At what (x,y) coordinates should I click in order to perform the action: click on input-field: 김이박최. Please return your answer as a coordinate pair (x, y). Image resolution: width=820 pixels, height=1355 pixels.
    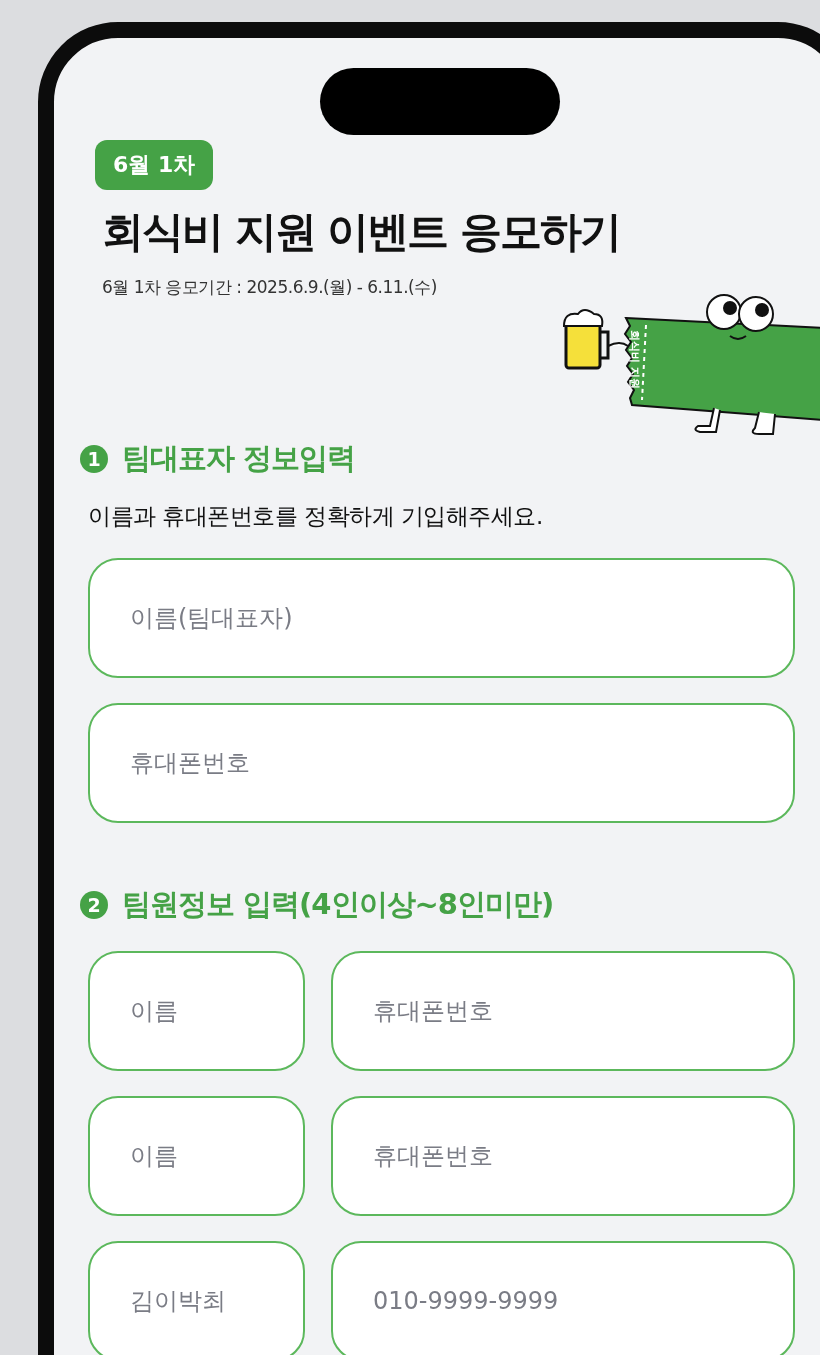
    Looking at the image, I should click on (196, 1298).